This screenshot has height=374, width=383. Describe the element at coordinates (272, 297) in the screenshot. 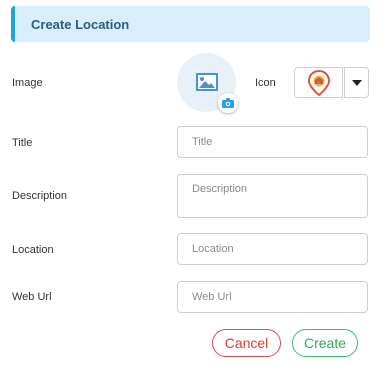

I see `weburl-input` at that location.